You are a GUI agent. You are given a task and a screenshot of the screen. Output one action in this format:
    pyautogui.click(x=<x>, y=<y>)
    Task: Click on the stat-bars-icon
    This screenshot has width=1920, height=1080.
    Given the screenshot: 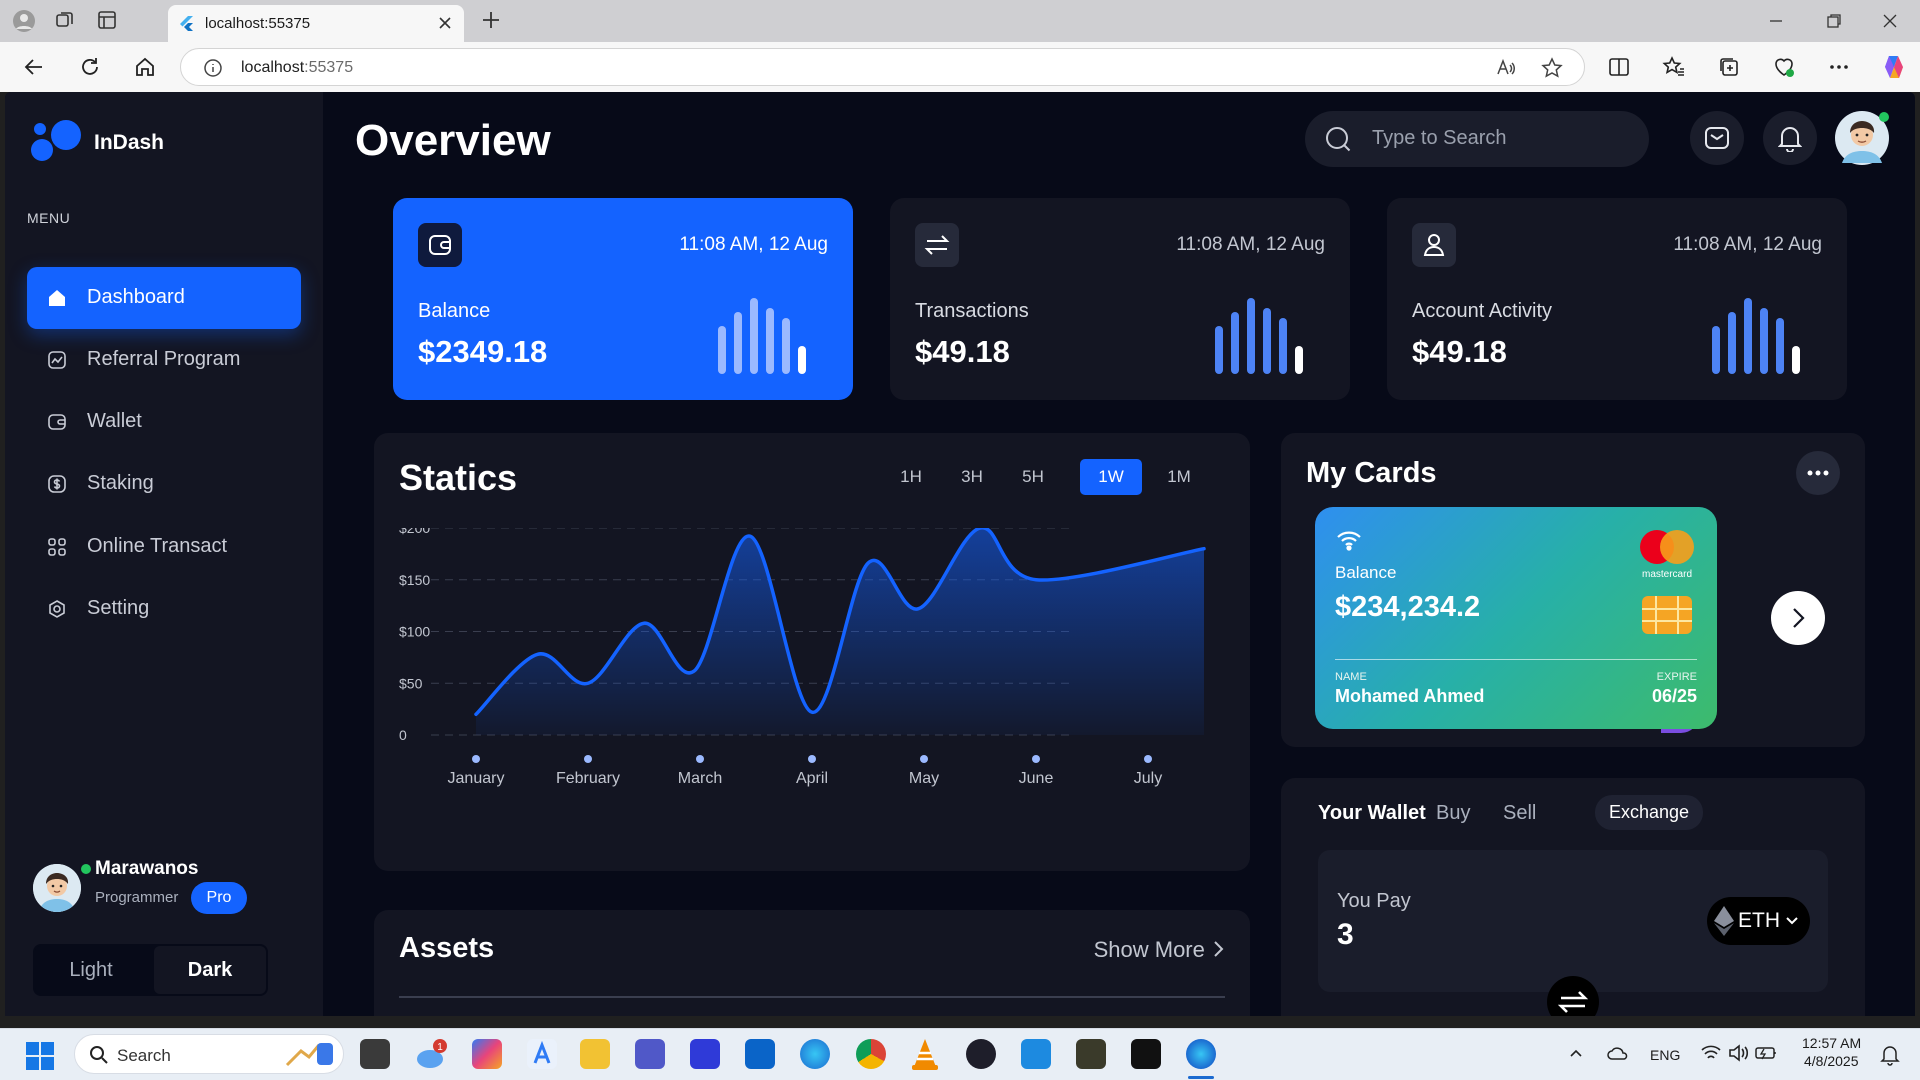 What is the action you would take?
    pyautogui.click(x=1270, y=336)
    